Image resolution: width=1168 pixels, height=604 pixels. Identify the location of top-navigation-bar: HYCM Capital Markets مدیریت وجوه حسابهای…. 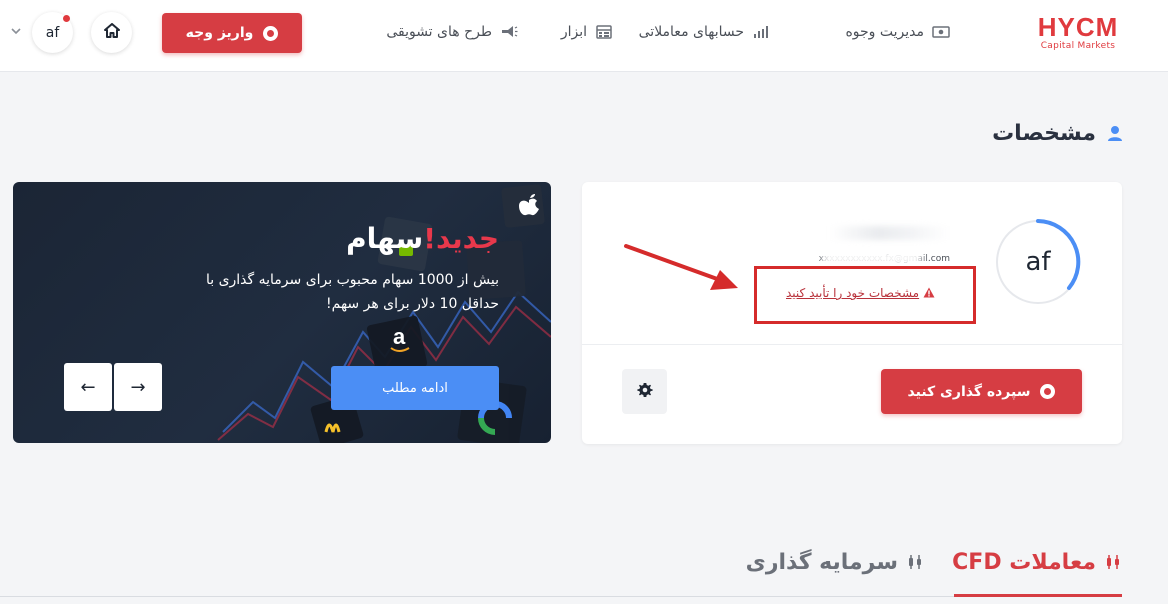
(584, 36).